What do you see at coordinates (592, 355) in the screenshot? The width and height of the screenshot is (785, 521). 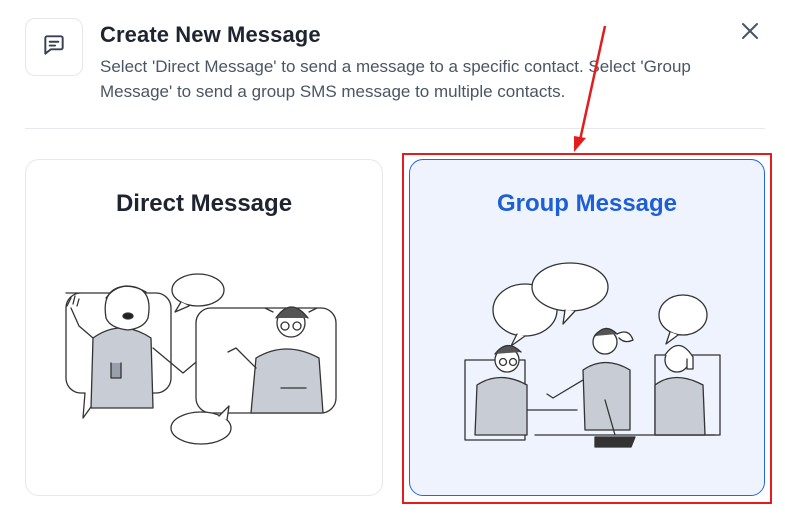 I see `group-chat-illustration` at bounding box center [592, 355].